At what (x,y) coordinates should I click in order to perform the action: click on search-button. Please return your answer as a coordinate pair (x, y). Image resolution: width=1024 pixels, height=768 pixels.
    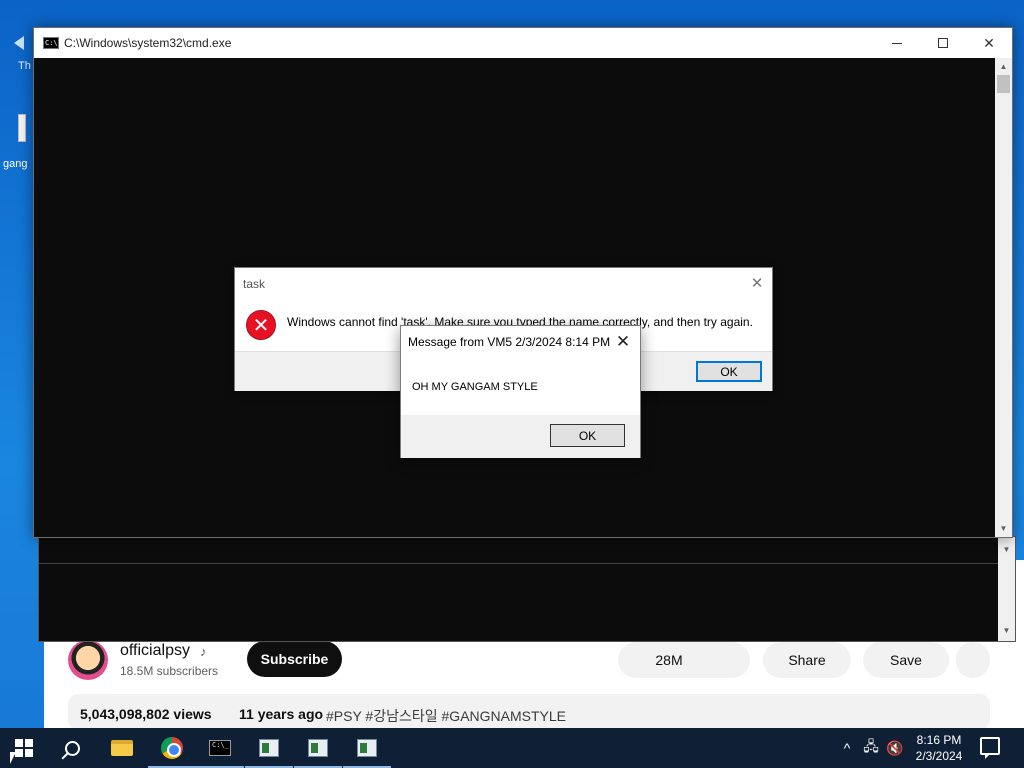
    Looking at the image, I should click on (72, 748).